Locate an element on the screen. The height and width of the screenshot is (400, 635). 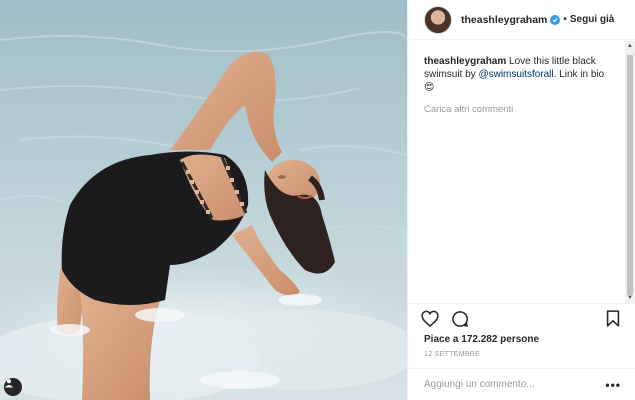
following-button: Segui già is located at coordinates (592, 19).